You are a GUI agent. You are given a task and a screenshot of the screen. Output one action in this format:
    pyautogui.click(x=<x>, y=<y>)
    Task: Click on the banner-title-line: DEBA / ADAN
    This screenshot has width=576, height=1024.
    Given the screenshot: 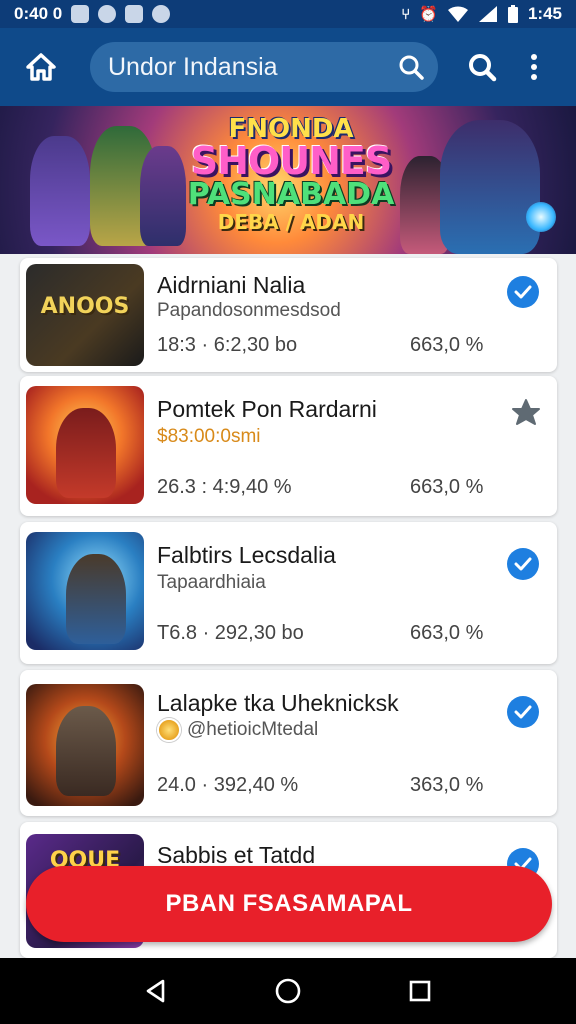 What is the action you would take?
    pyautogui.click(x=291, y=222)
    